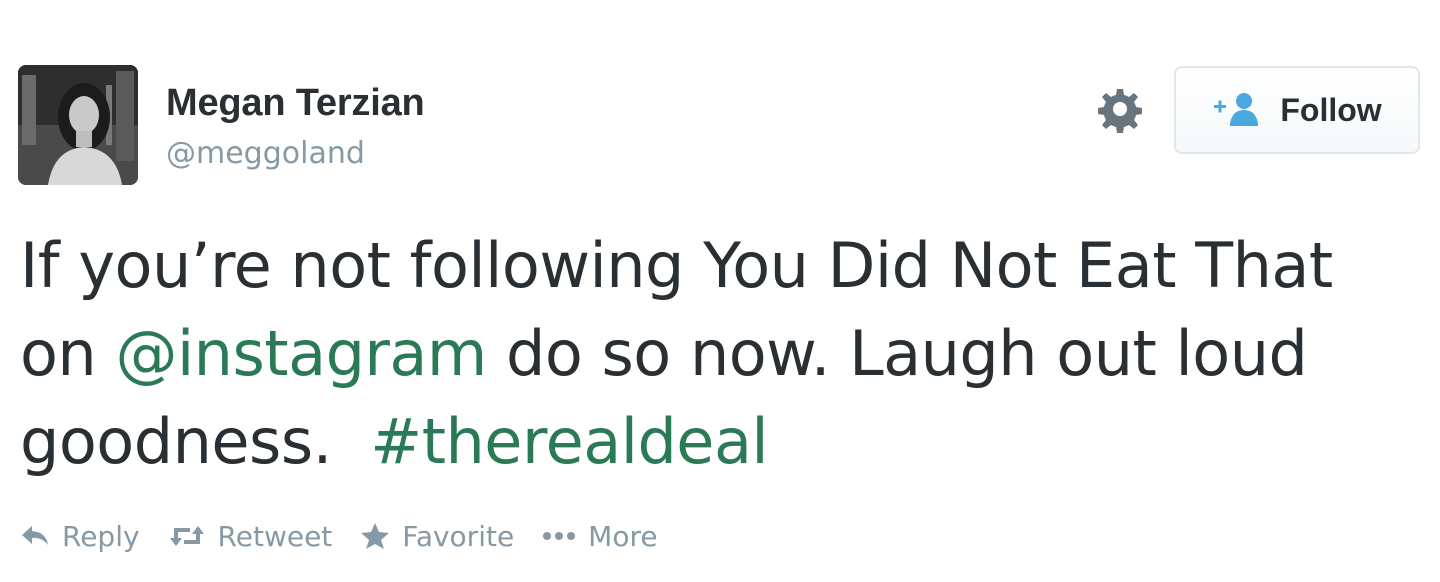 This screenshot has width=1440, height=582. I want to click on reply-label: Reply, so click(101, 536).